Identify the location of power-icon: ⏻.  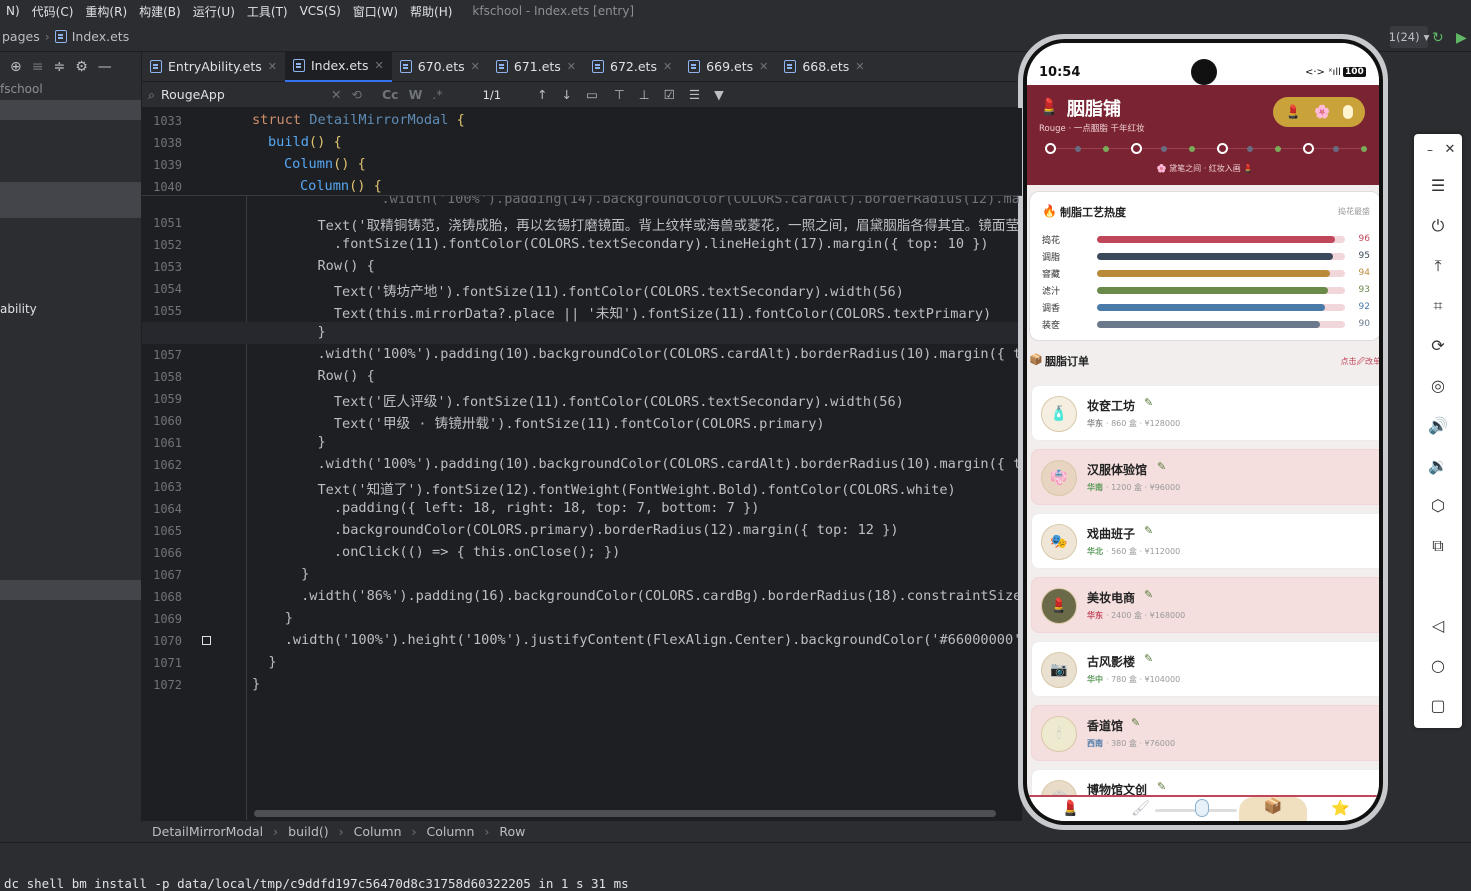
(1438, 226).